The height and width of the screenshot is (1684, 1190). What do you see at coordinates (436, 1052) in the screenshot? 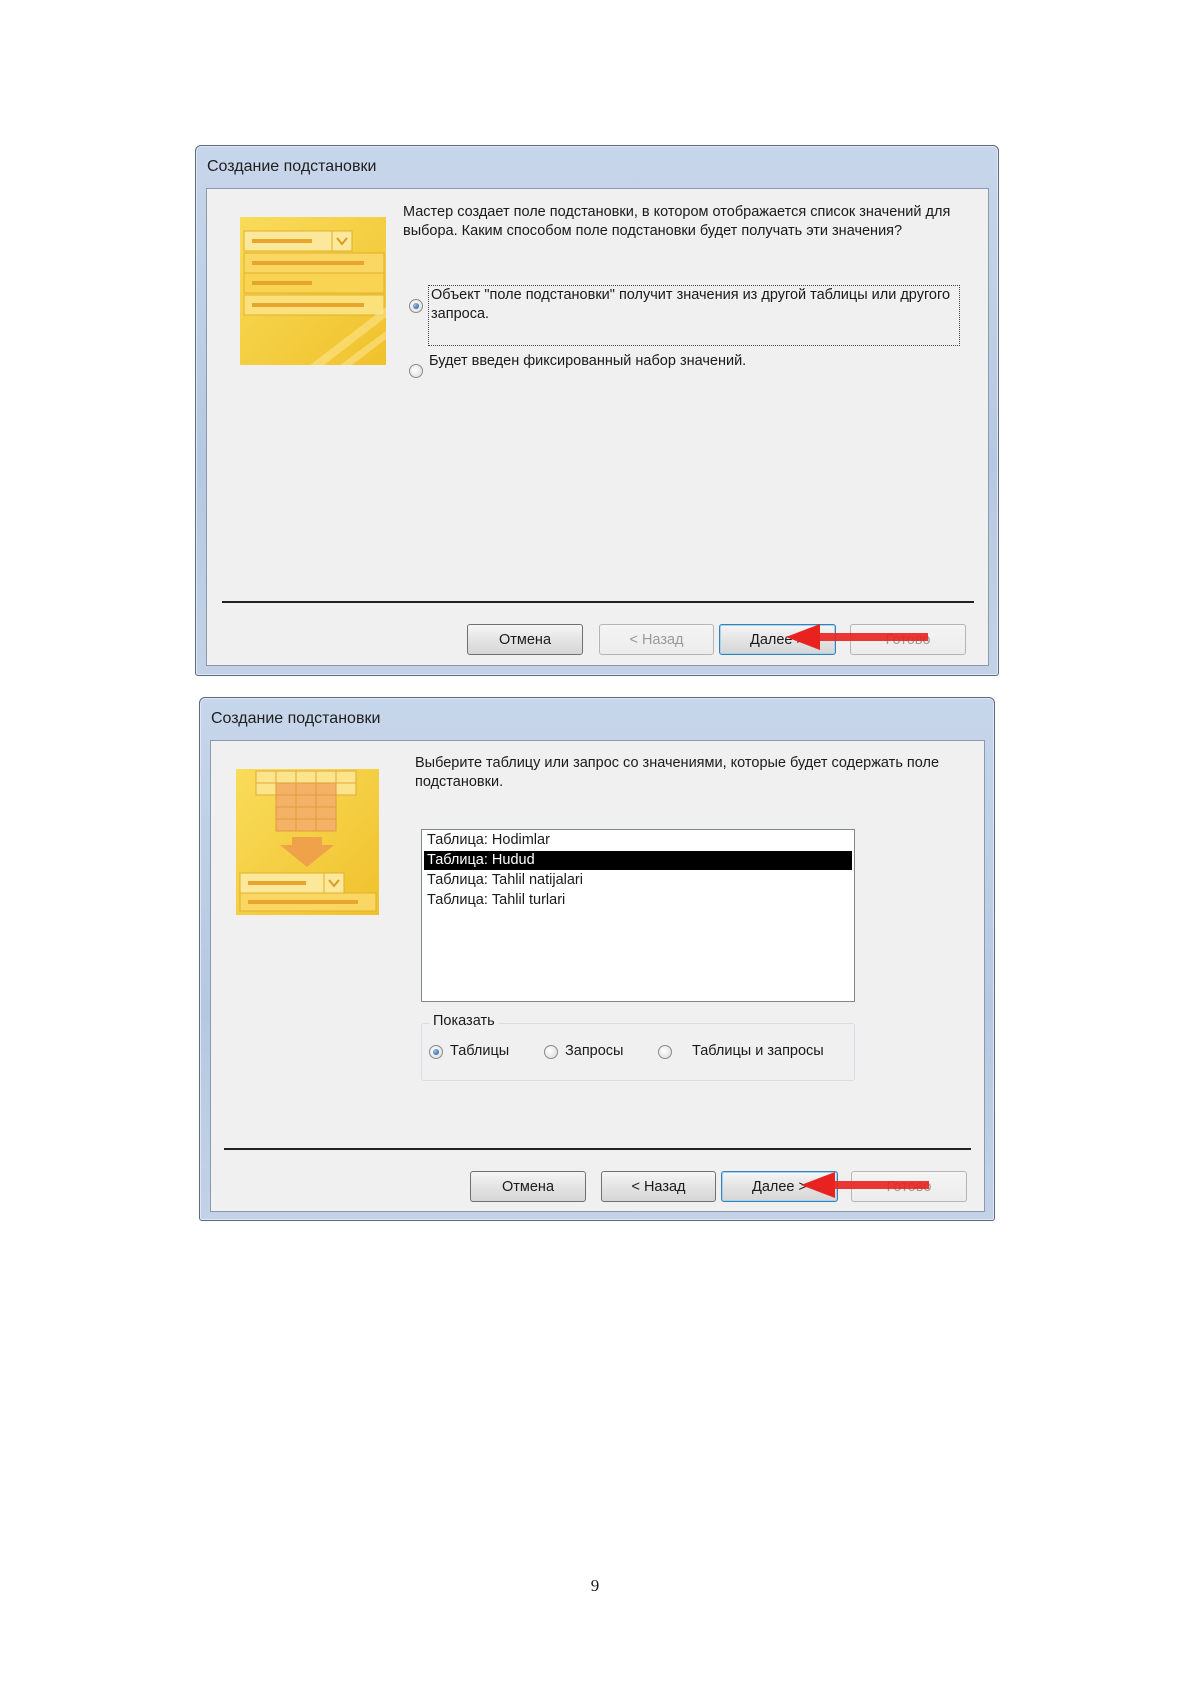
I see `show-tables-radio` at bounding box center [436, 1052].